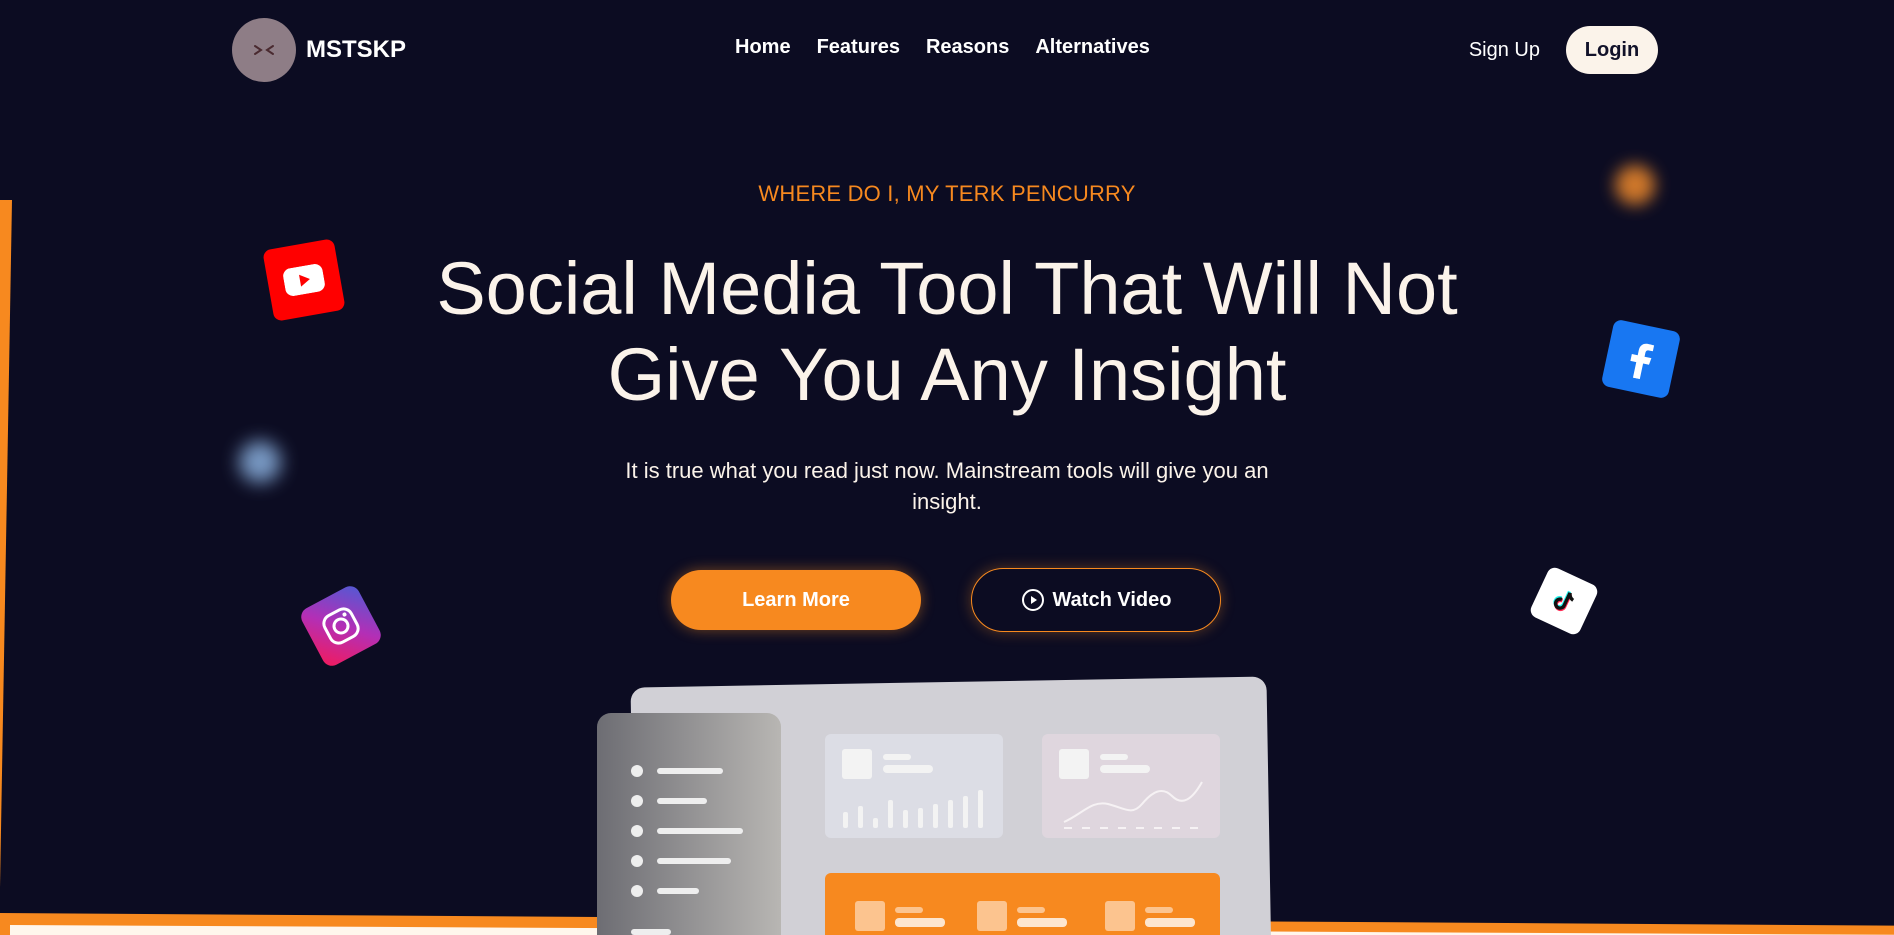 This screenshot has width=1894, height=935. I want to click on auth-actions: Sign Up Login, so click(1563, 50).